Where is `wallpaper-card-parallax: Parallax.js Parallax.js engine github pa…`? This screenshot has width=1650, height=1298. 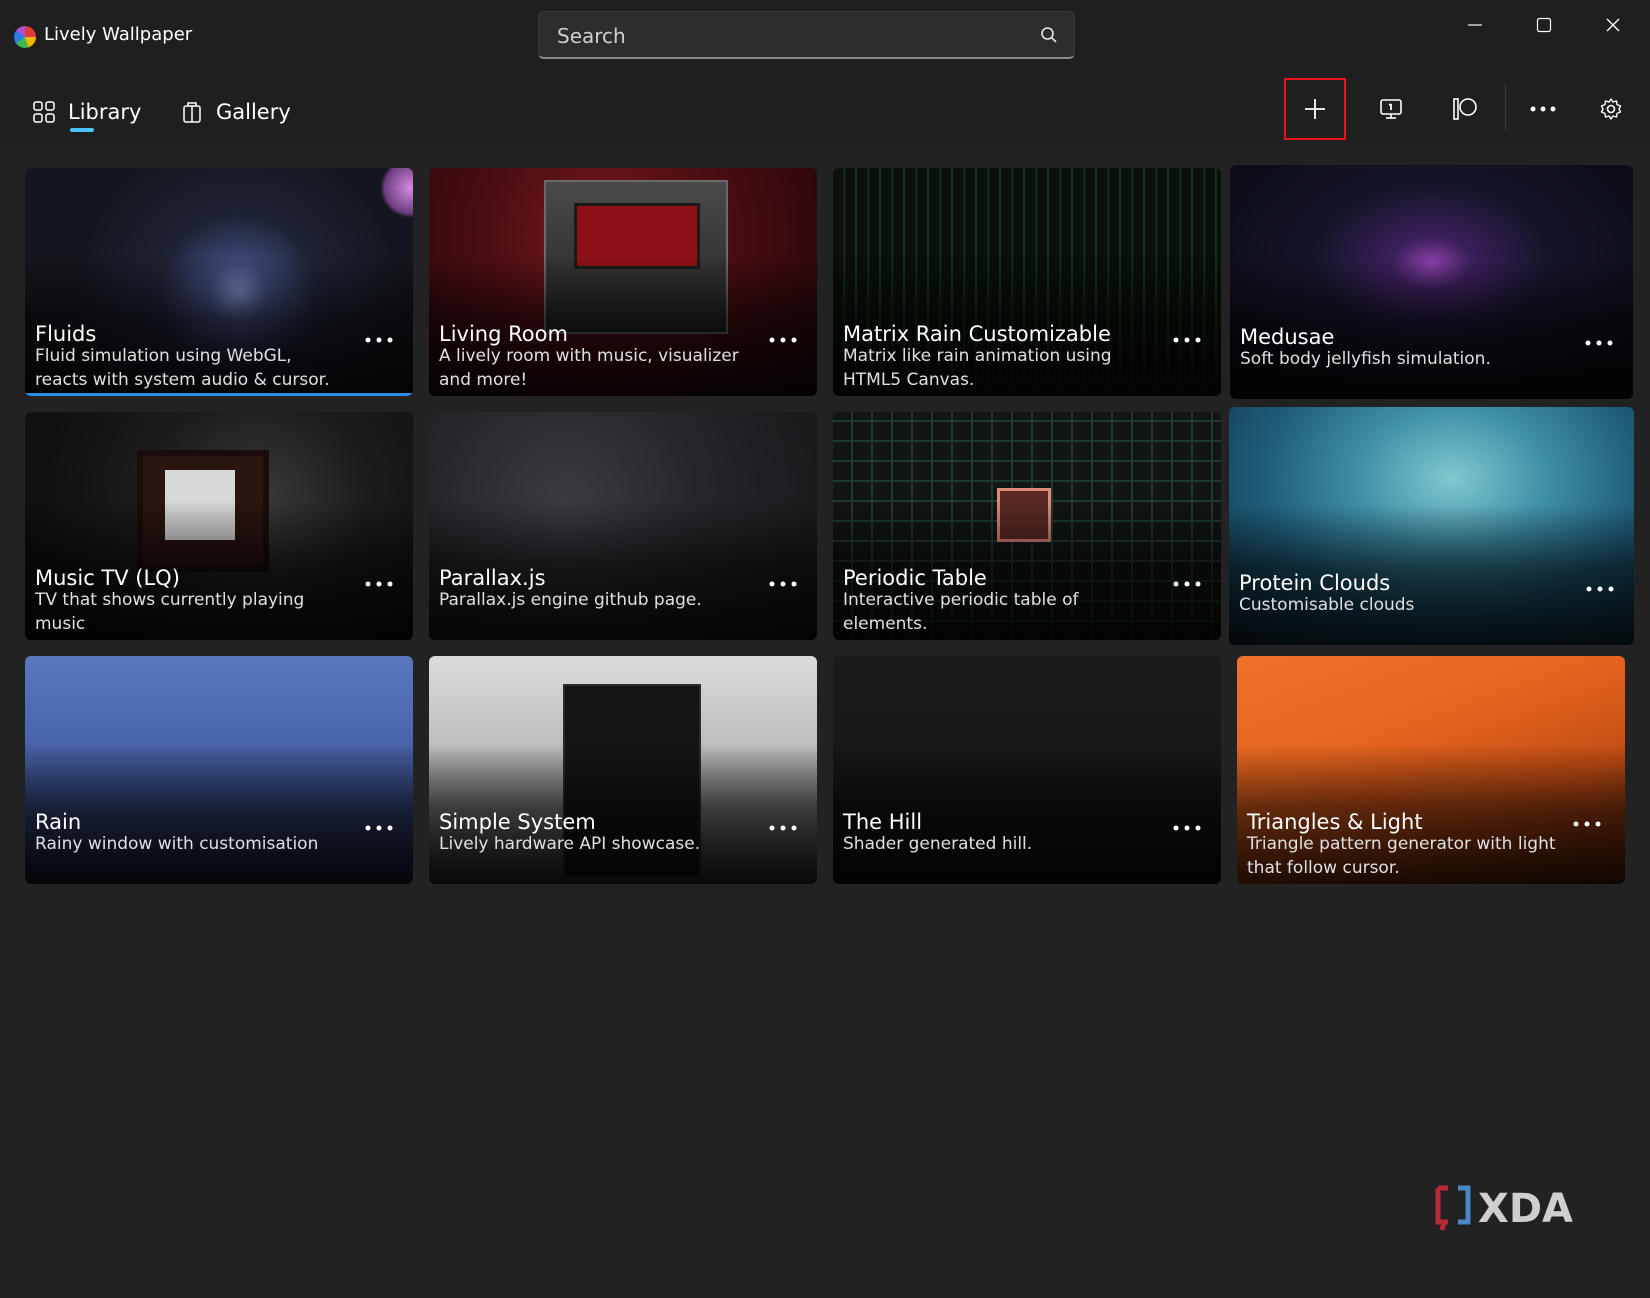
wallpaper-card-parallax: Parallax.js Parallax.js engine github pa… is located at coordinates (623, 526).